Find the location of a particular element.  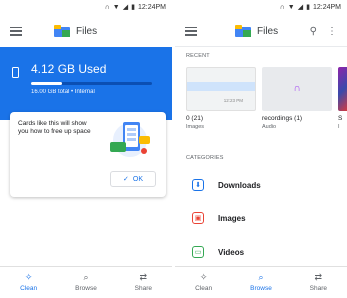

recent-item-name: S is located at coordinates (340, 118).